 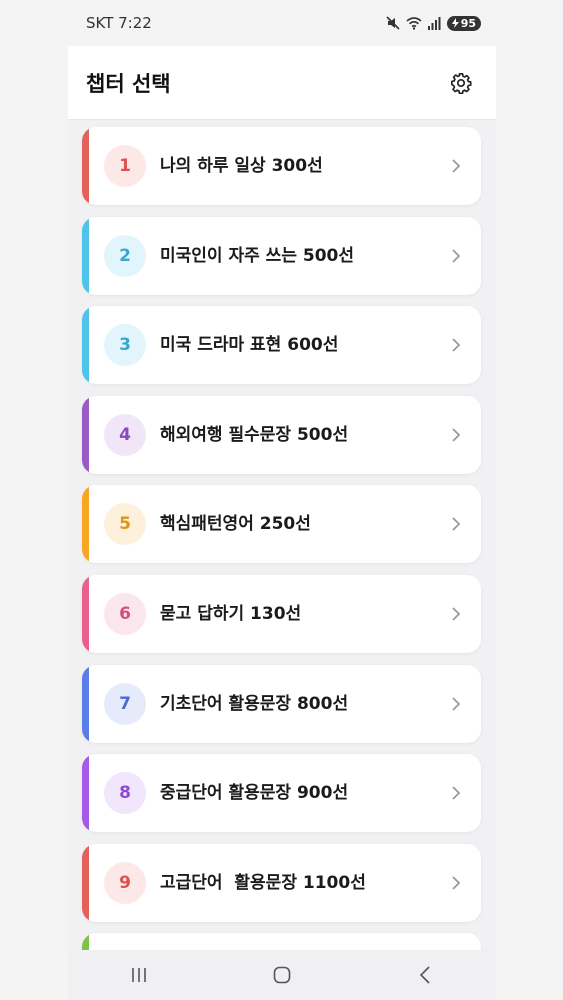 What do you see at coordinates (254, 434) in the screenshot?
I see `chapter-title: 해외여행 필수문장 500선` at bounding box center [254, 434].